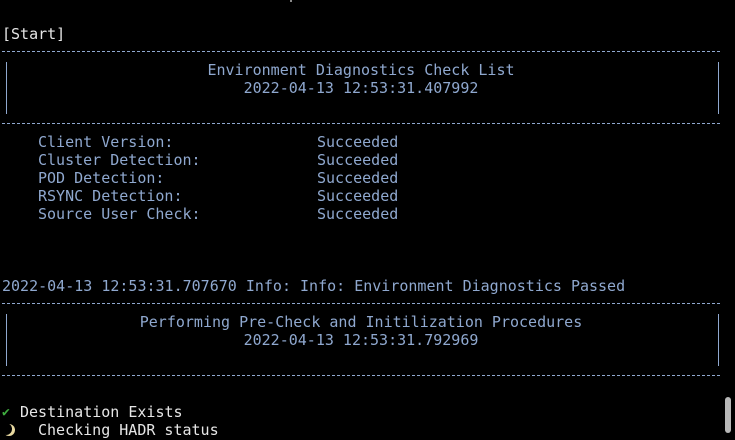  I want to click on precheck-timestamp: 2022-04-13 12:53:31.792969, so click(361, 340).